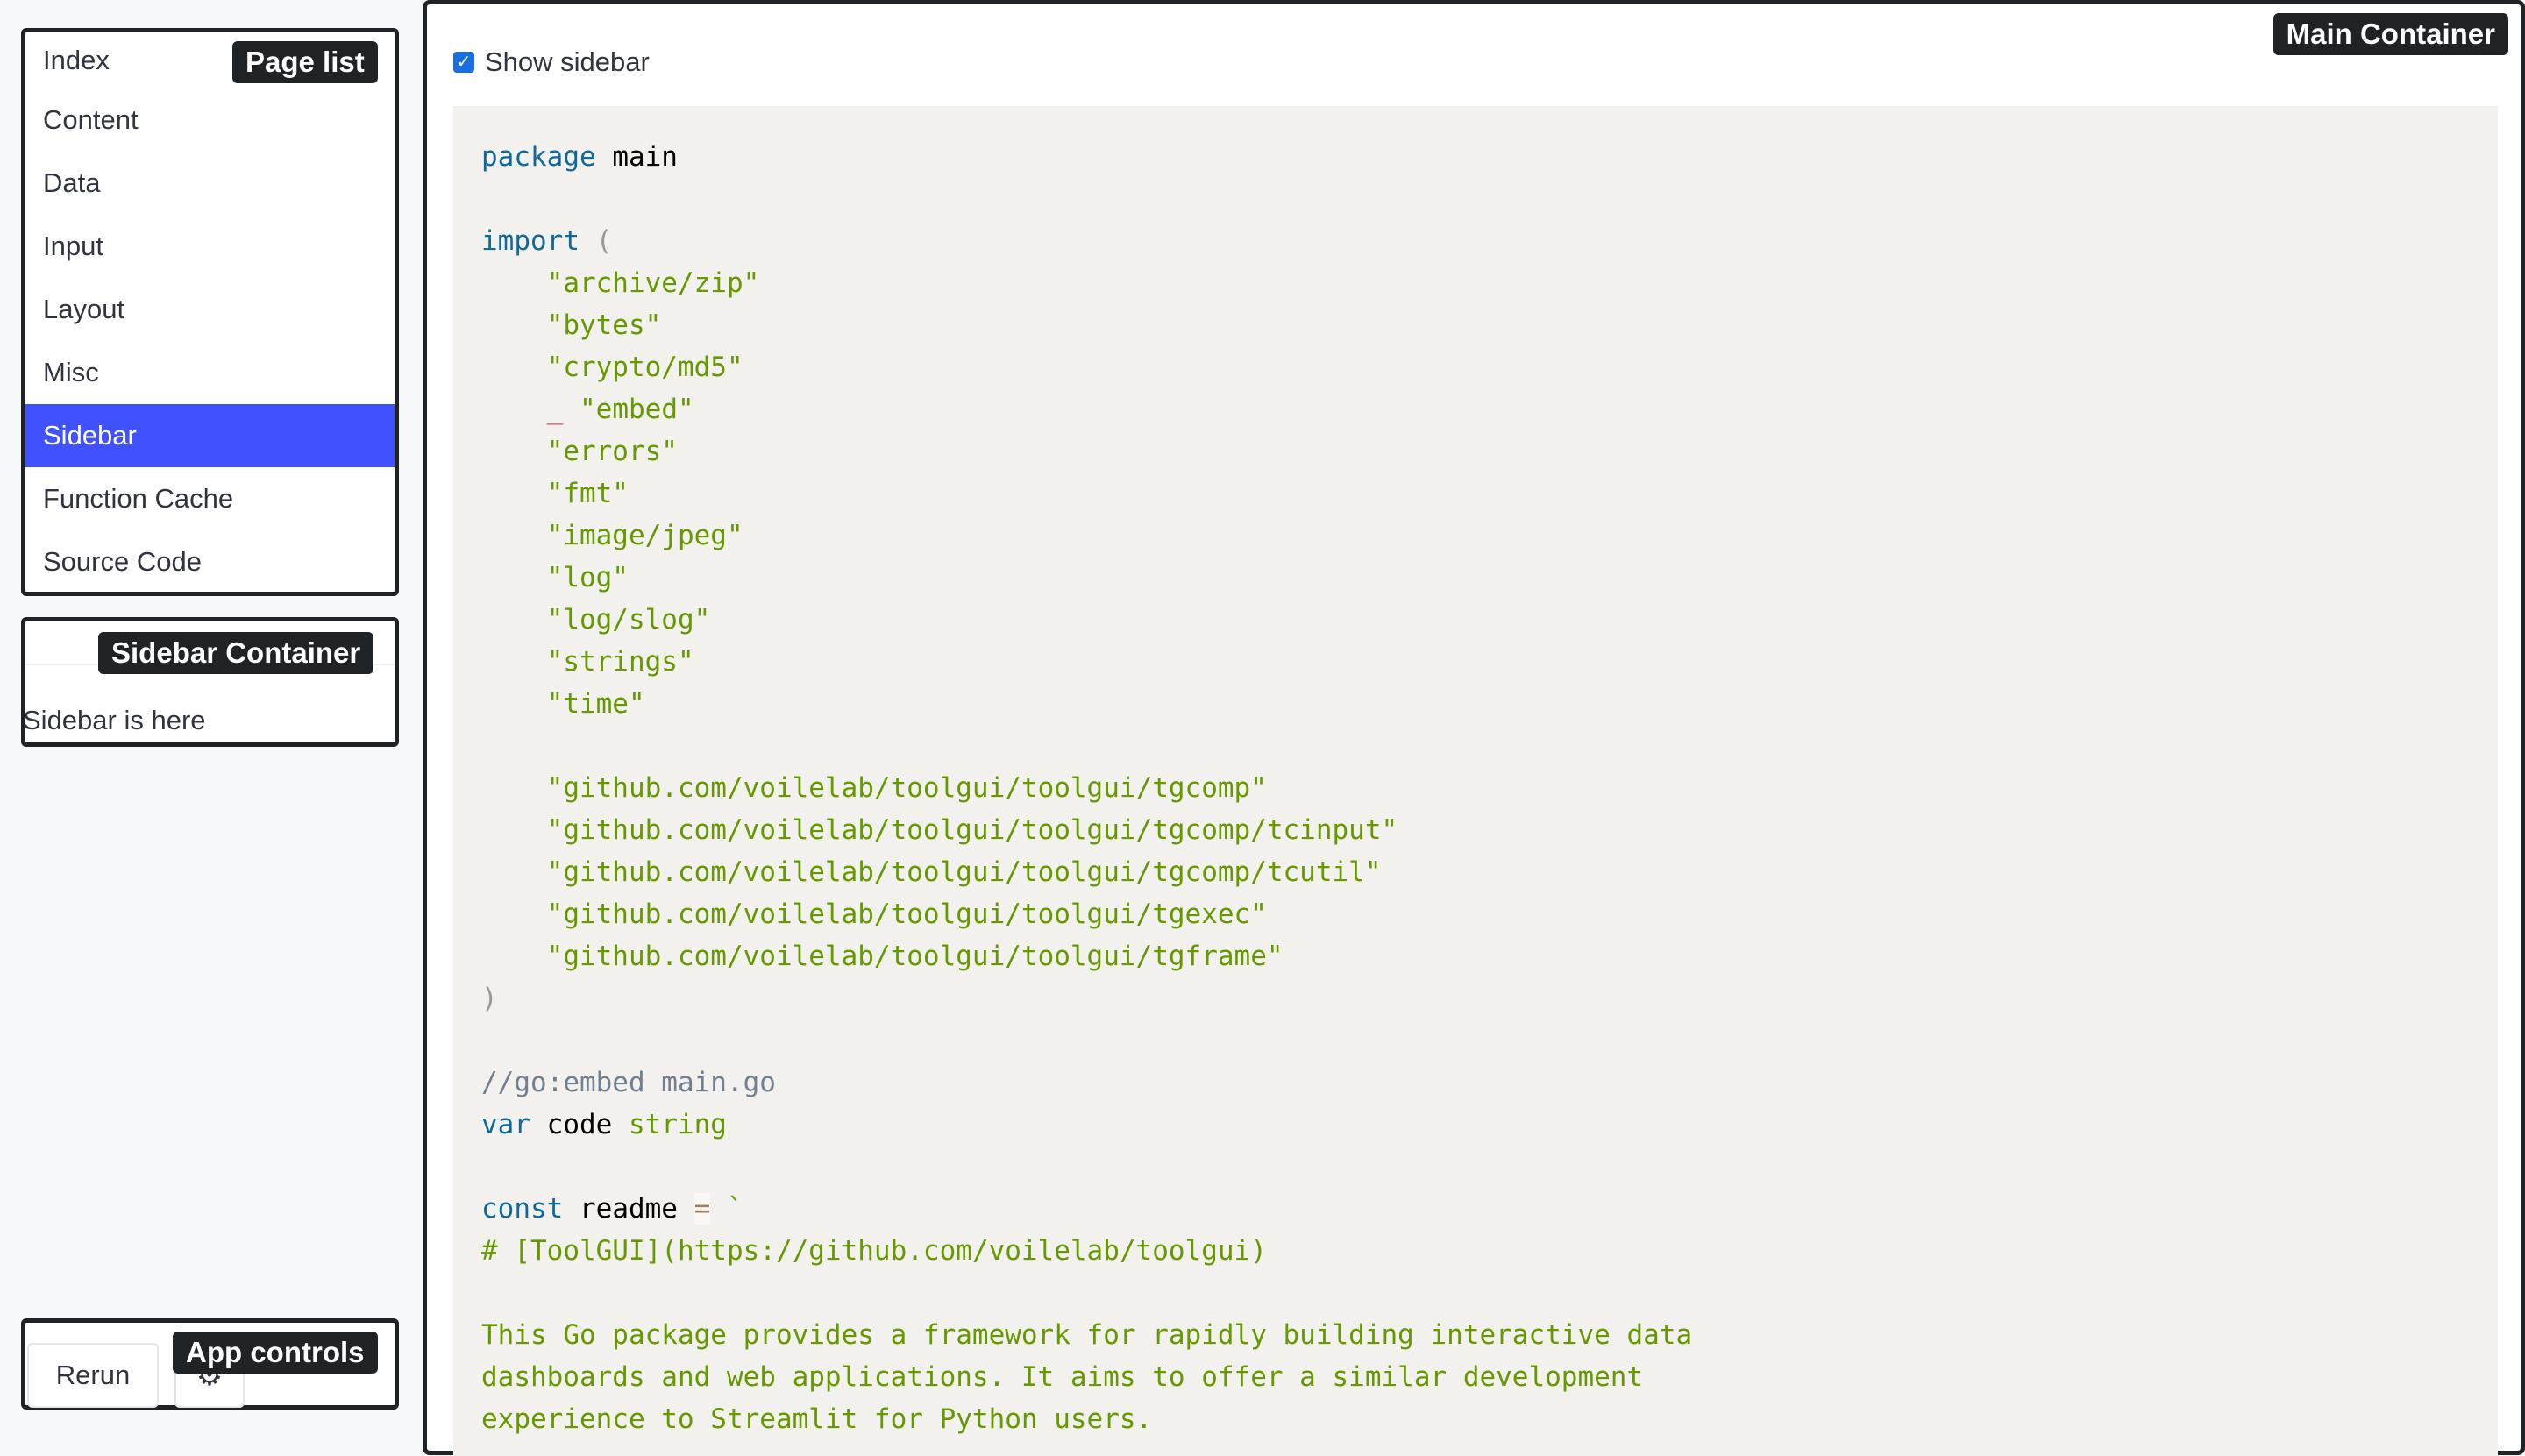 Image resolution: width=2525 pixels, height=1456 pixels. Describe the element at coordinates (210, 435) in the screenshot. I see `page-item-sidebar: Sidebar` at that location.